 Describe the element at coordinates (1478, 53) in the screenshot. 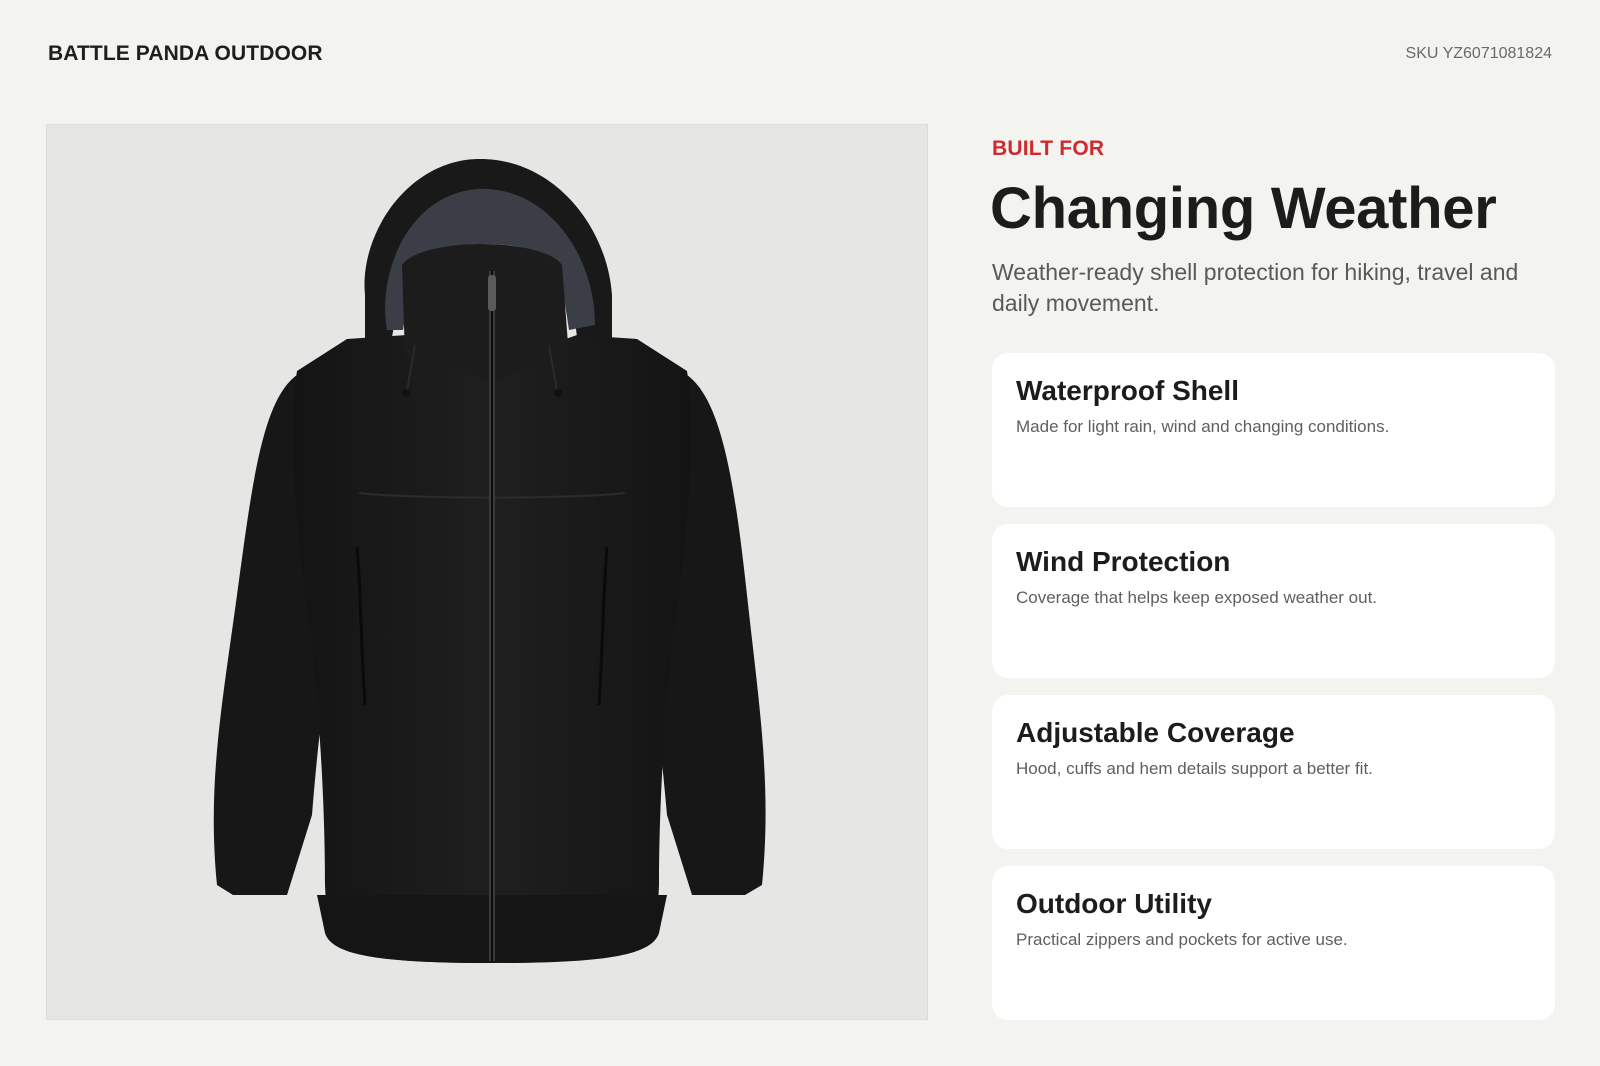

I see `sku-label: SKU YZ6071081824` at that location.